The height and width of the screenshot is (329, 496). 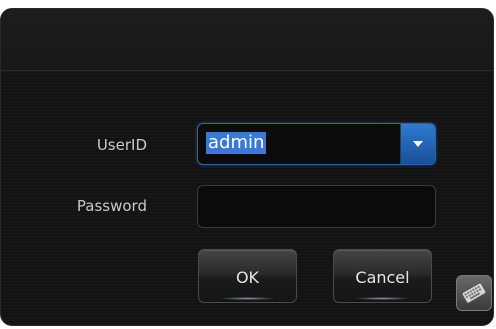 What do you see at coordinates (111, 206) in the screenshot?
I see `password-label: Password` at bounding box center [111, 206].